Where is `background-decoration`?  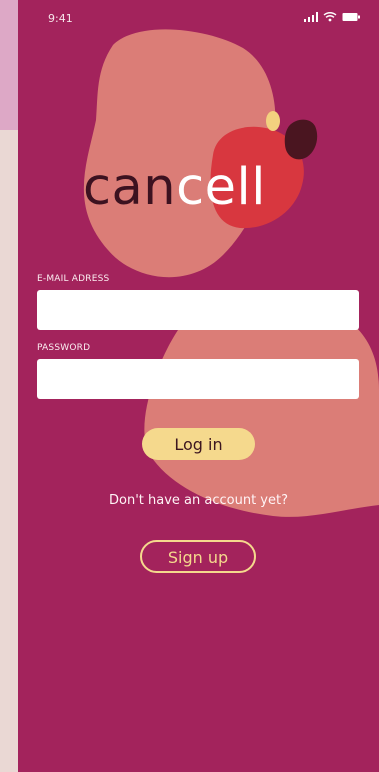
background-decoration is located at coordinates (10, 65).